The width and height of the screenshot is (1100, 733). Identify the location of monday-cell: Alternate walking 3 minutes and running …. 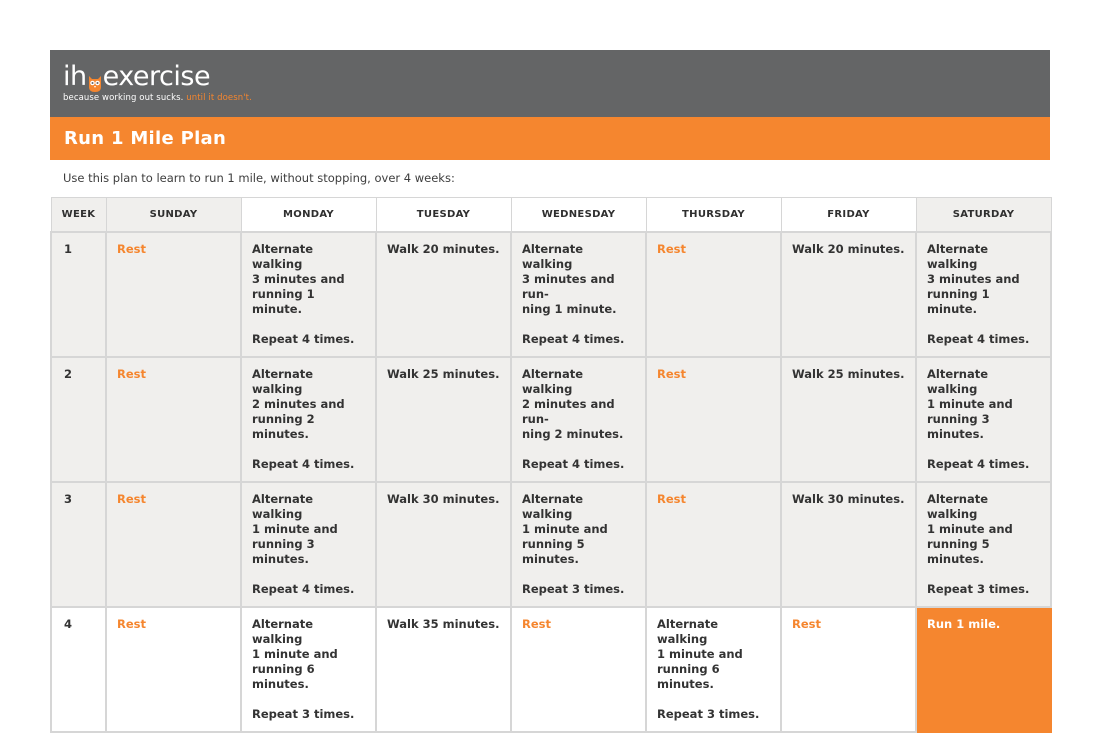
(308, 294).